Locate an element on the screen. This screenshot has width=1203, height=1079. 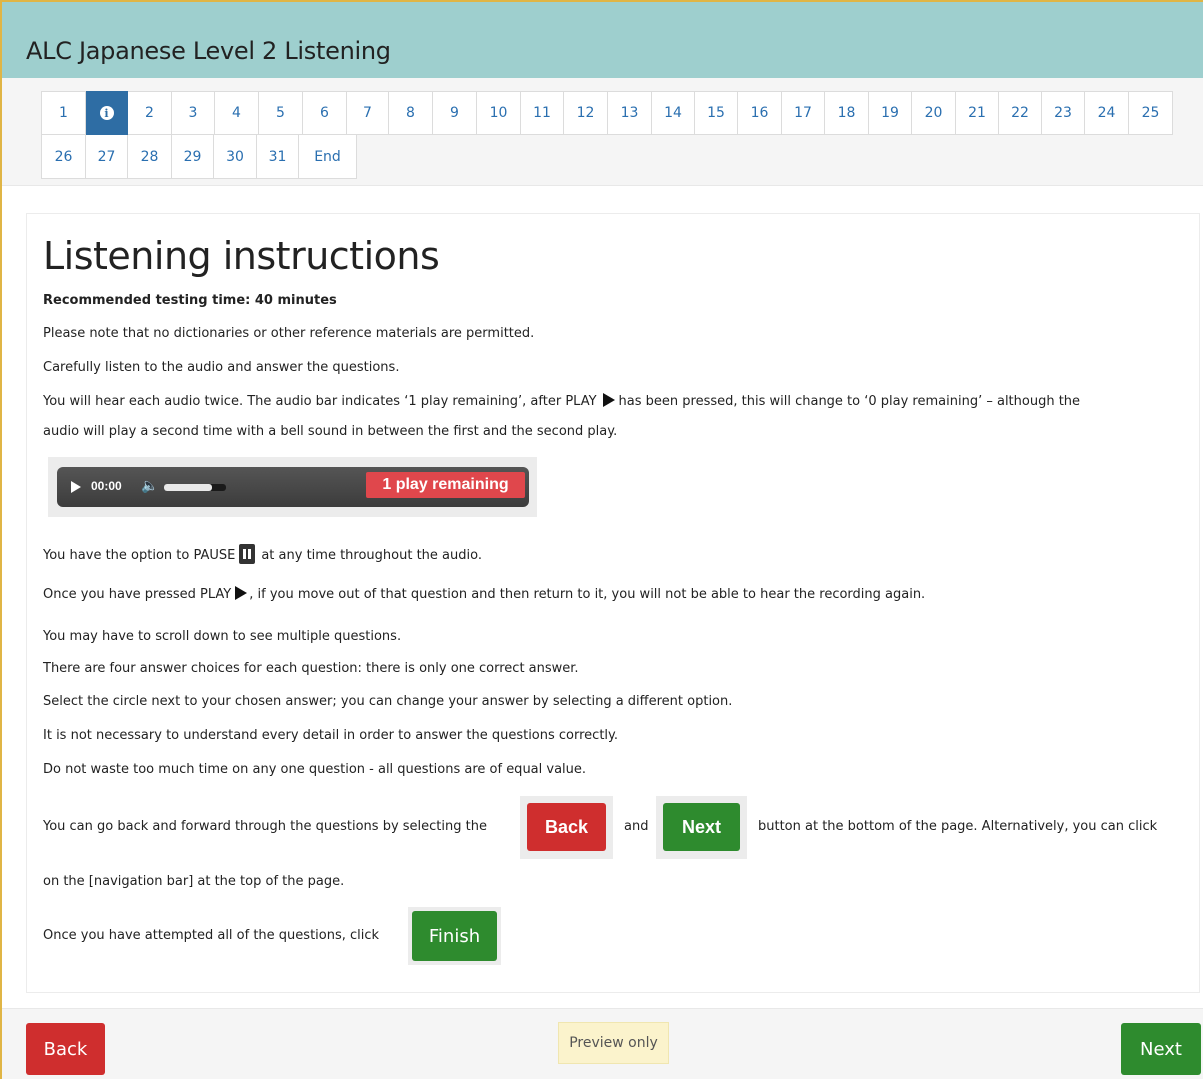
instruction-p11-and: and is located at coordinates (636, 826).